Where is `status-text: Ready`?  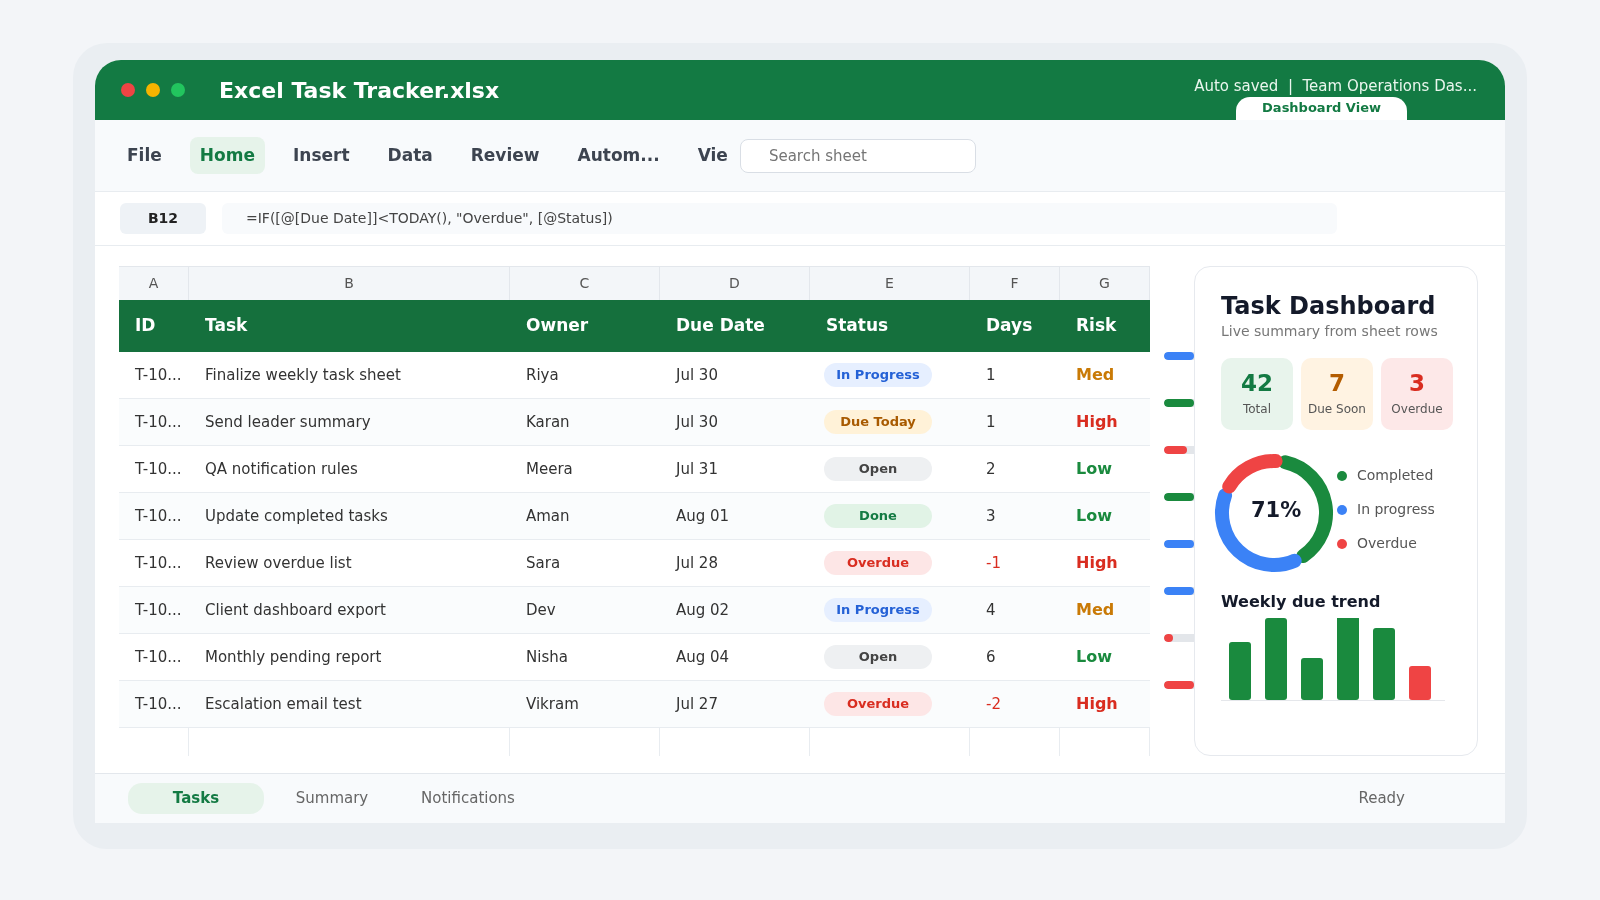
status-text: Ready is located at coordinates (1381, 799).